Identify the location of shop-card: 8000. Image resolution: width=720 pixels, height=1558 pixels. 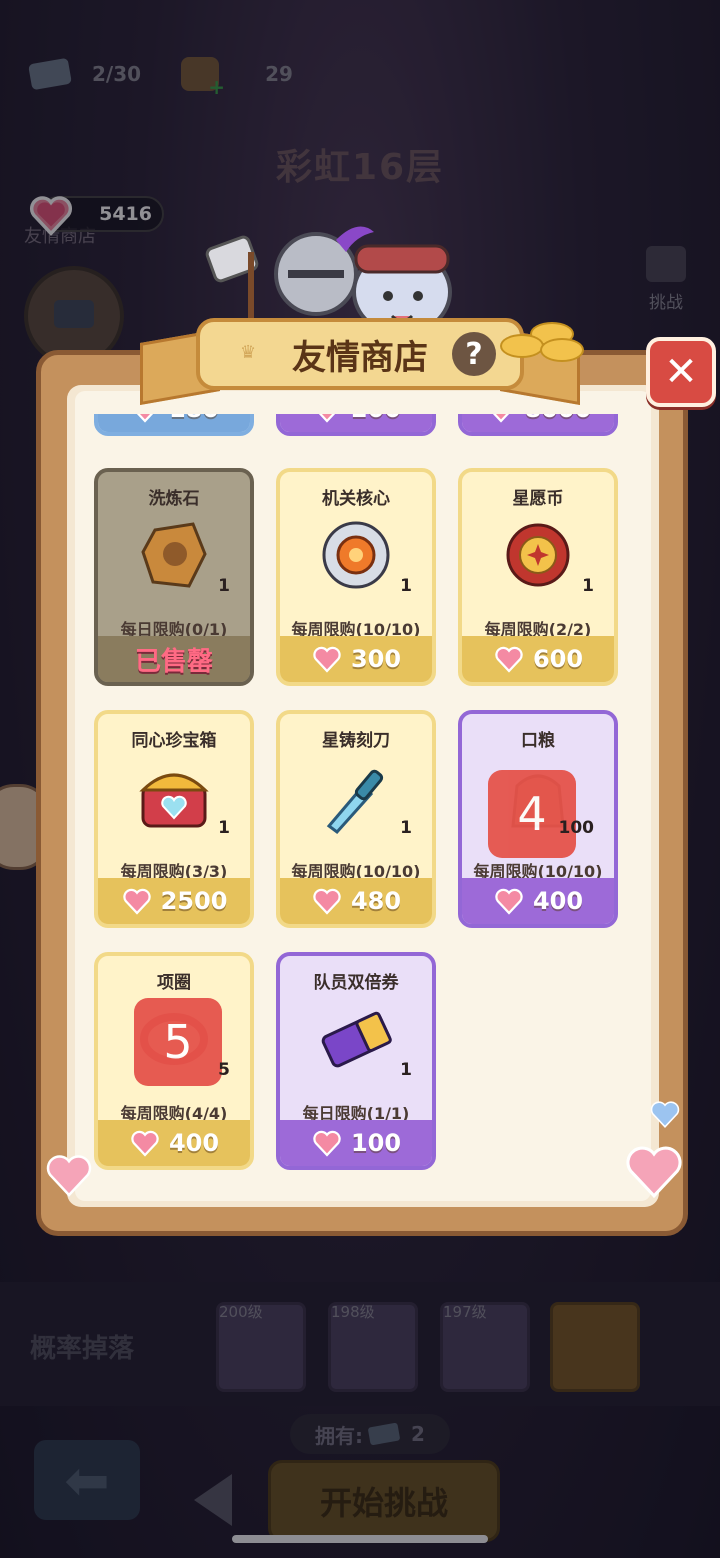
(538, 425).